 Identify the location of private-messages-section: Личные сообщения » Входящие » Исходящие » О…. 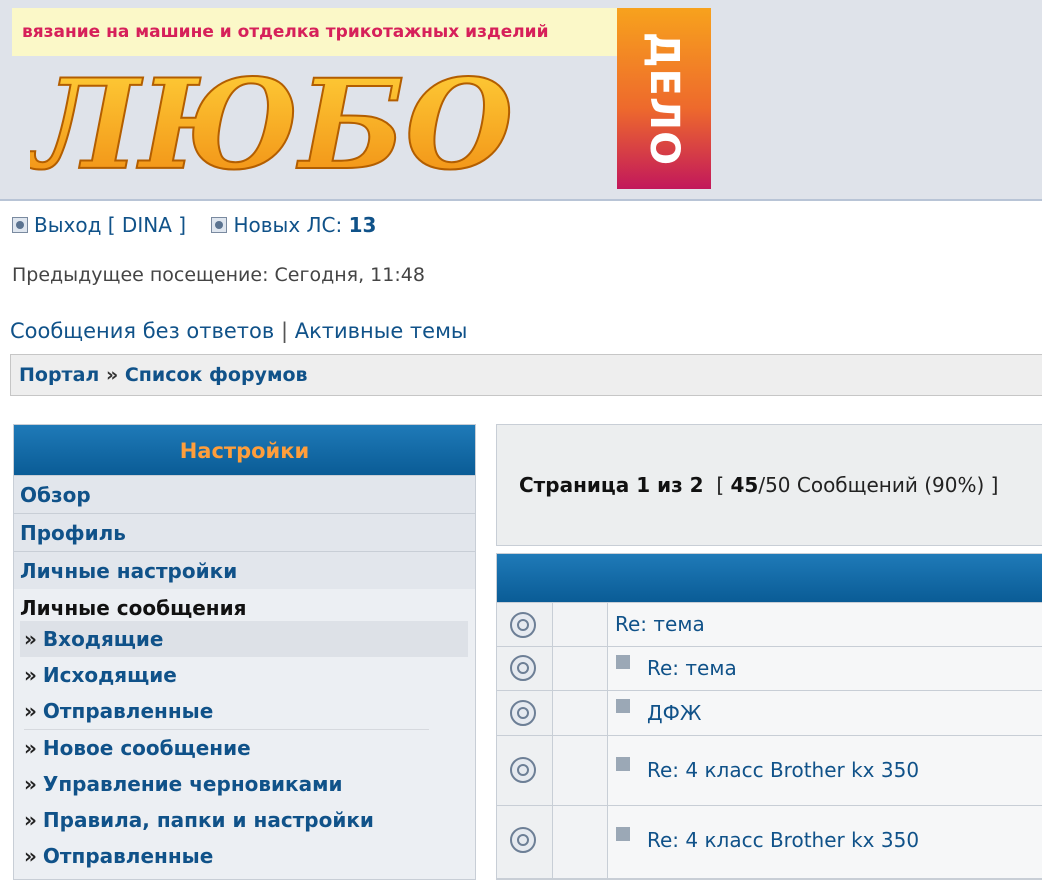
(244, 731).